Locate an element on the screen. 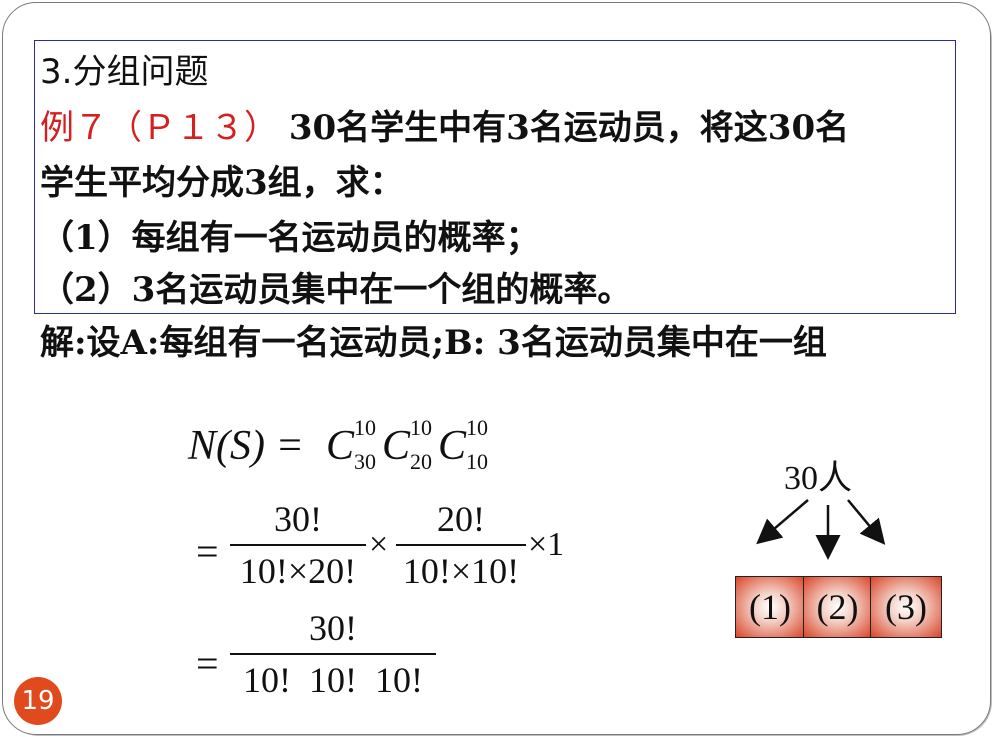  fraction-1-bar is located at coordinates (298, 545).